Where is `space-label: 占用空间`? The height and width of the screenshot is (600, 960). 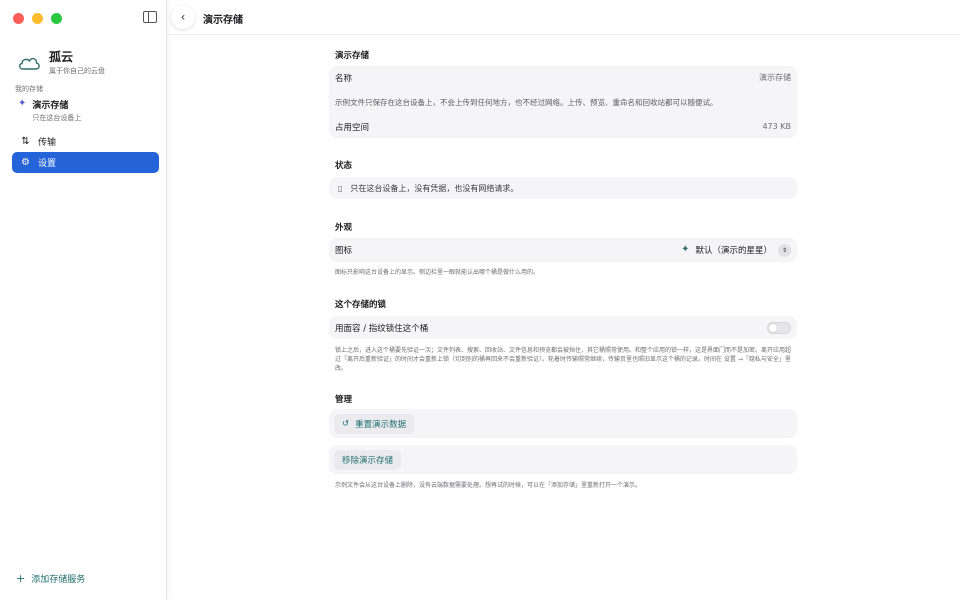
space-label: 占用空间 is located at coordinates (352, 127).